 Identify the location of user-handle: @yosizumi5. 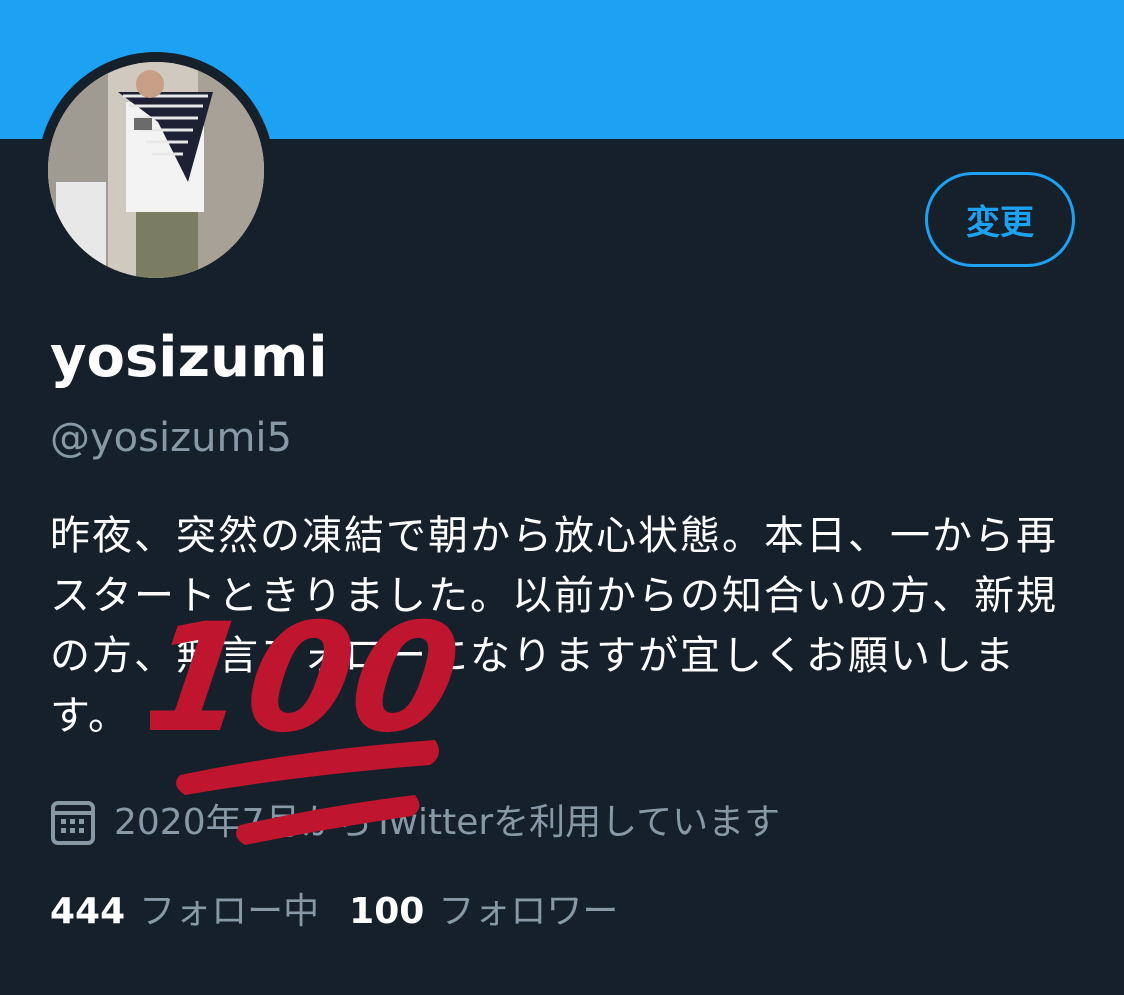
(171, 438).